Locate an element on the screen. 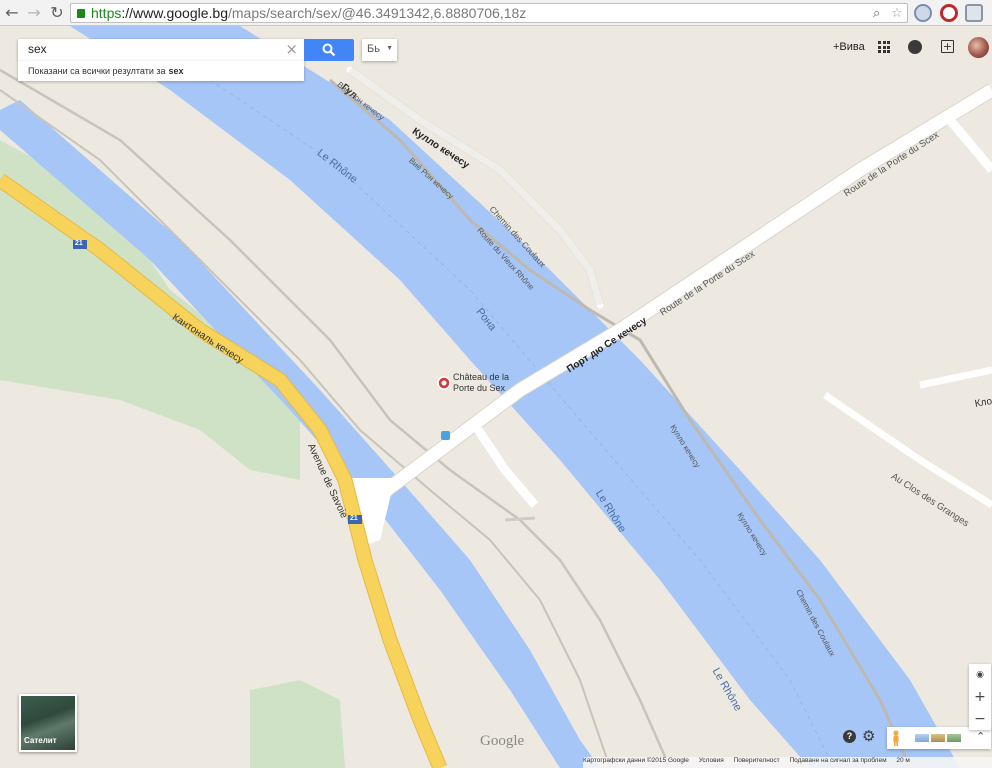 This screenshot has height=768, width=992. google-plus-link: +Вива is located at coordinates (849, 47).